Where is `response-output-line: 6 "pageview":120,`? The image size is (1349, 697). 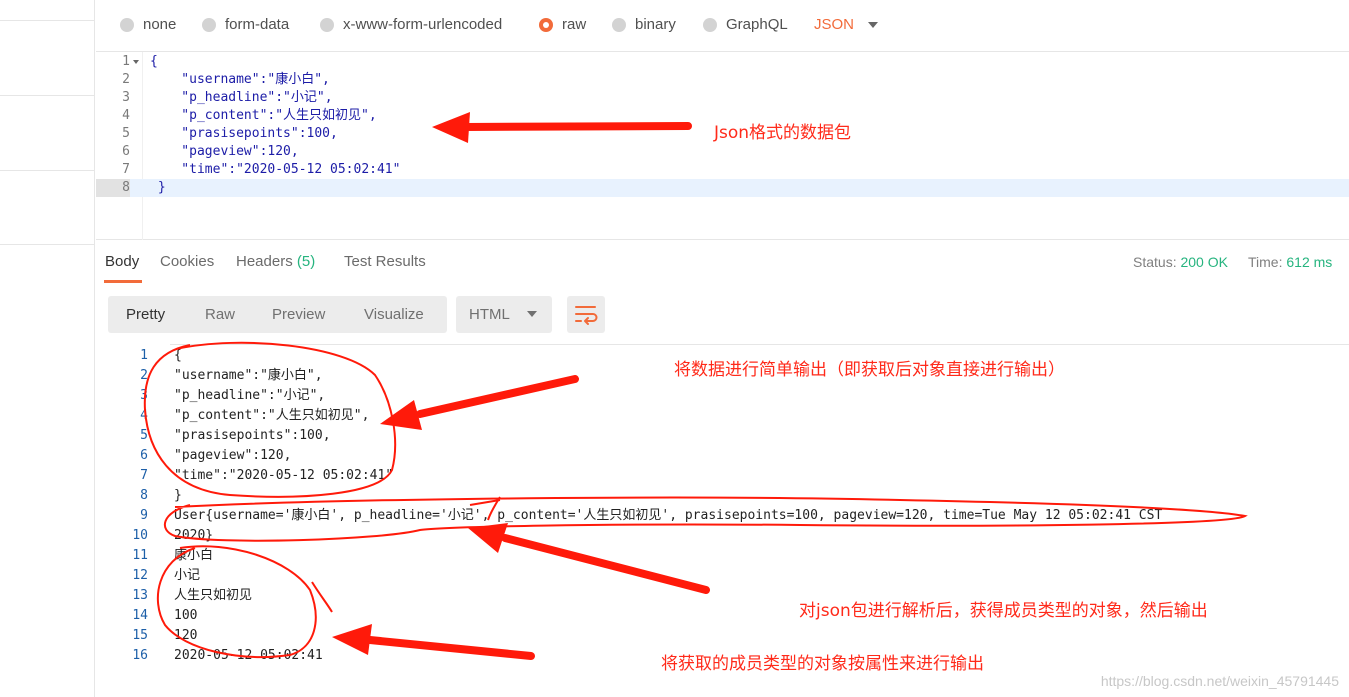 response-output-line: 6 "pageview":120, is located at coordinates (722, 456).